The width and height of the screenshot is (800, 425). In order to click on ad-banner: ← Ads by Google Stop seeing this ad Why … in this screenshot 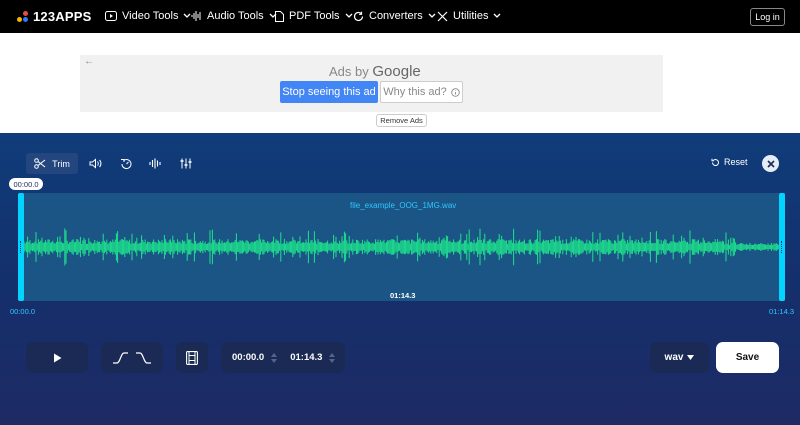, I will do `click(371, 83)`.